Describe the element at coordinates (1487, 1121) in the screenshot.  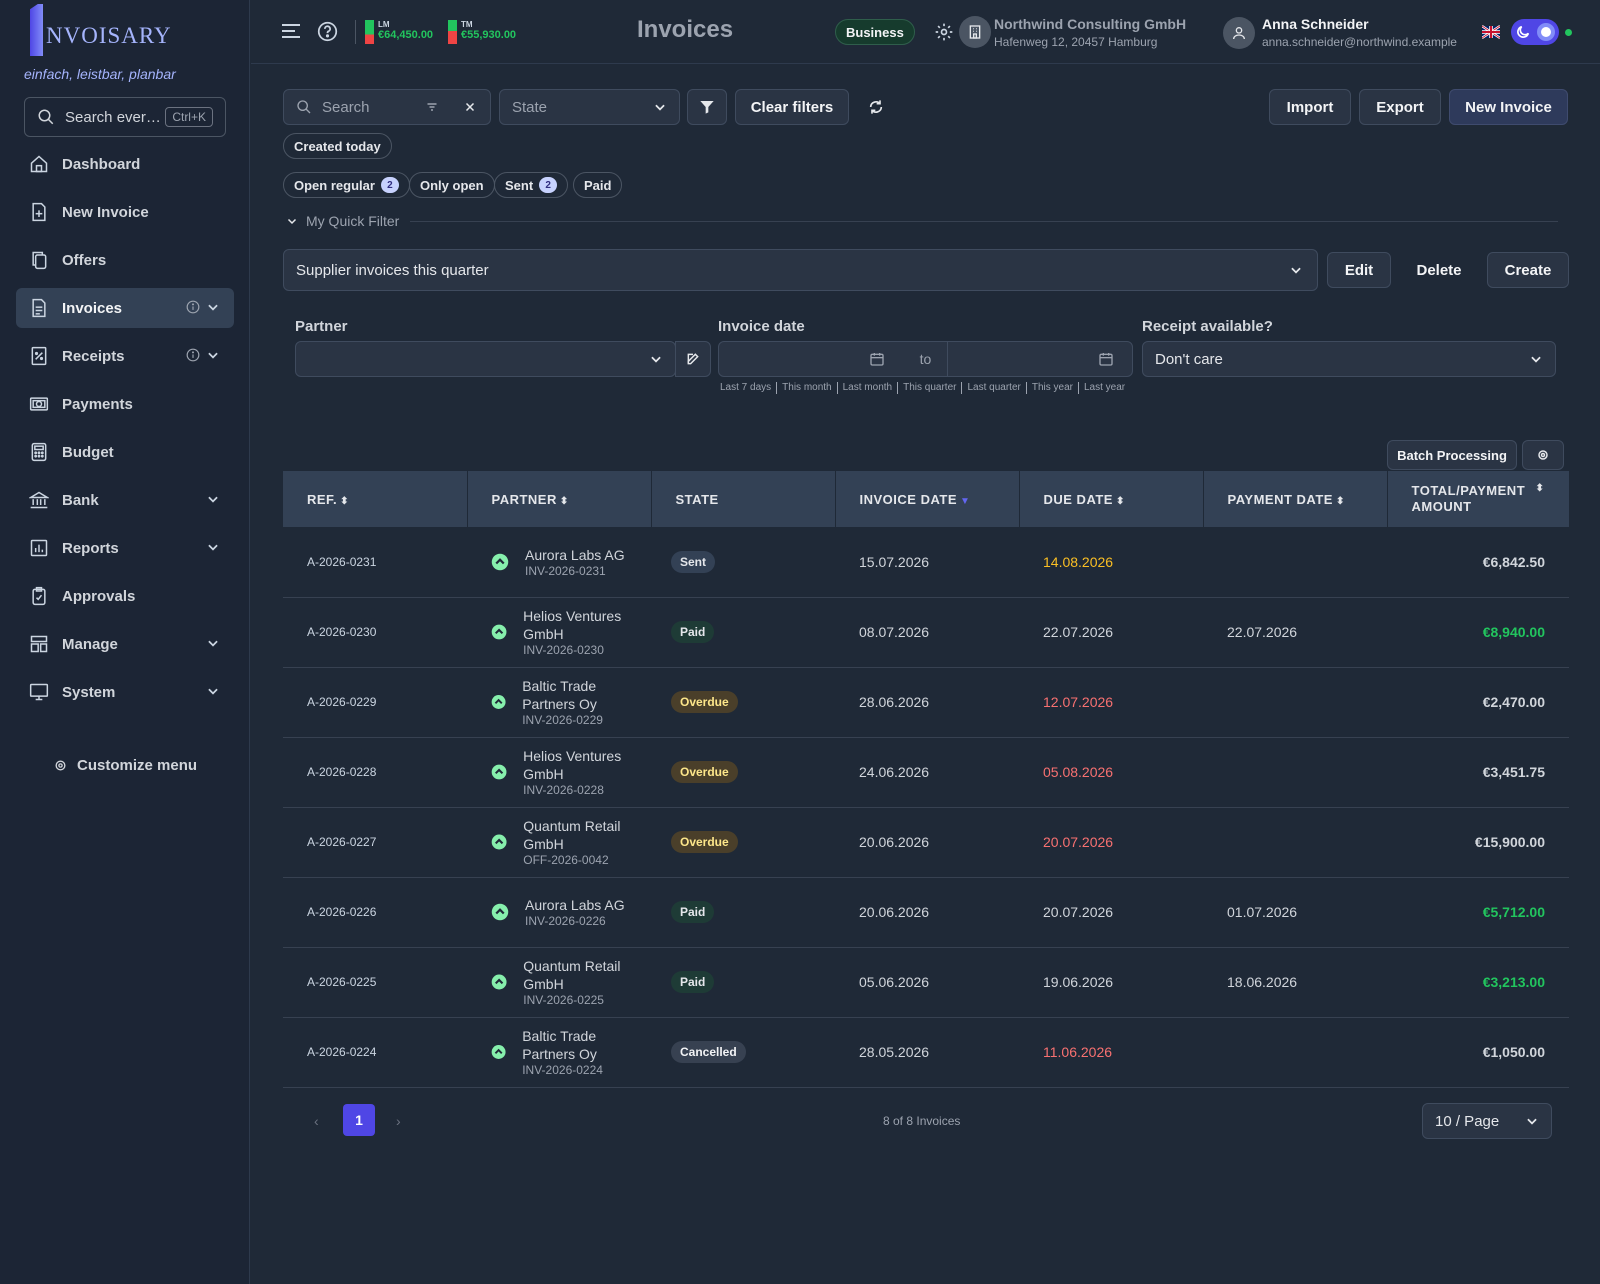
I see `page-size-select: 10 / Page` at that location.